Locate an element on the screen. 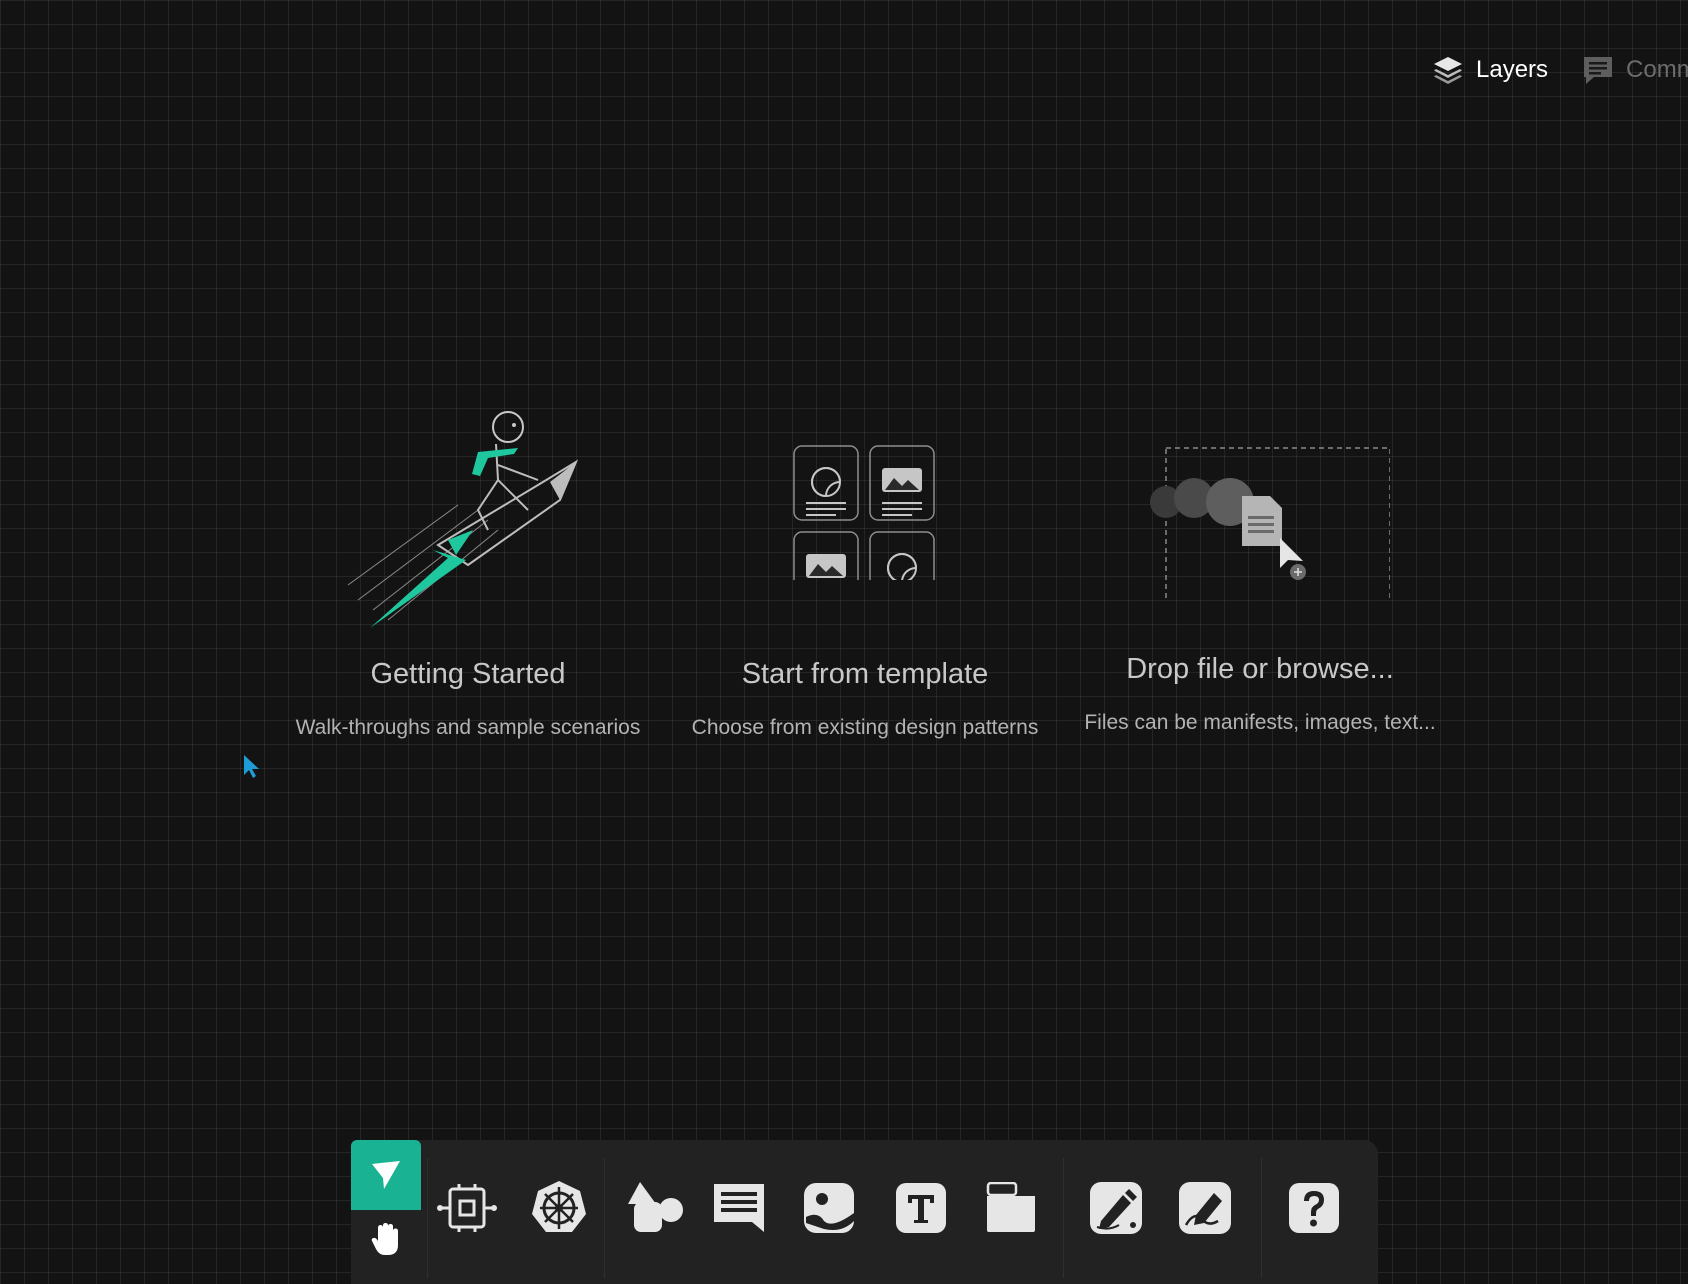 Image resolution: width=1688 pixels, height=1284 pixels. select-icon is located at coordinates (386, 1175).